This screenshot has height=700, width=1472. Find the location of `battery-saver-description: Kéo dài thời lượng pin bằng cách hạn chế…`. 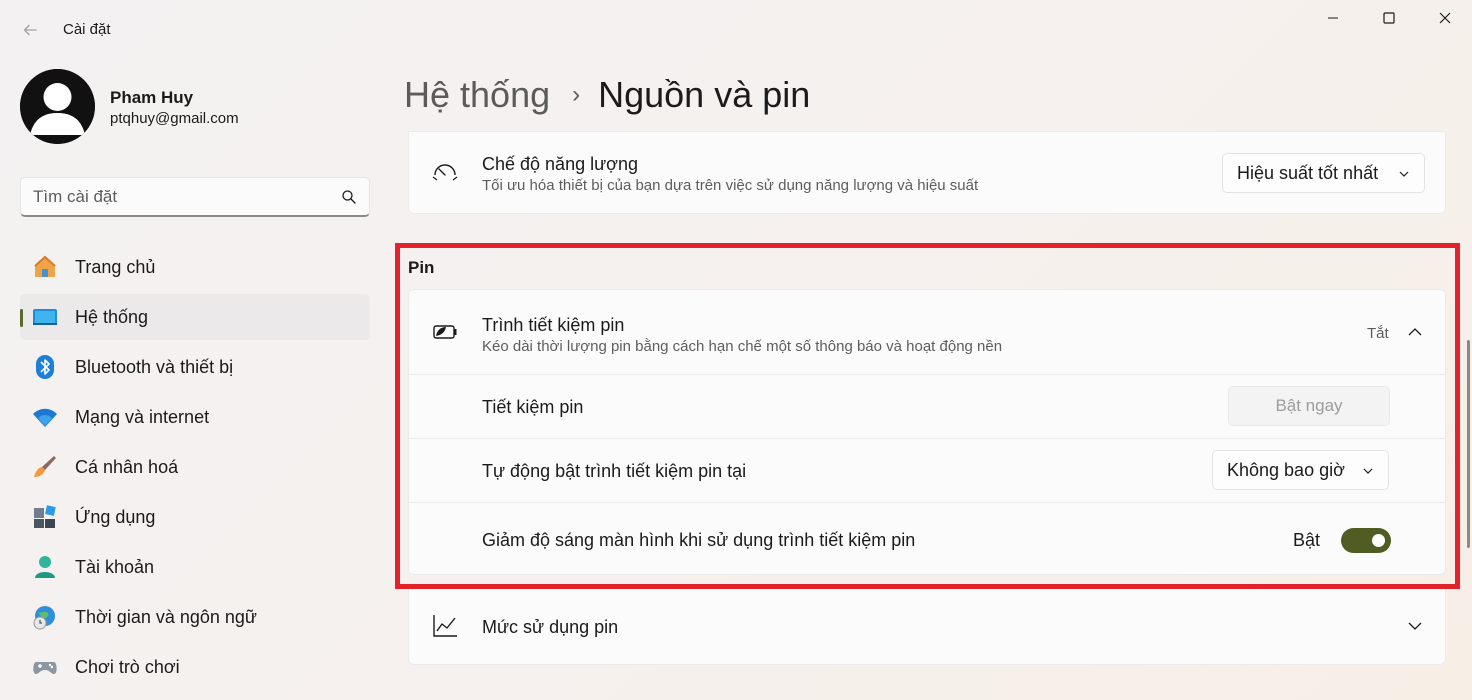

battery-saver-description: Kéo dài thời lượng pin bằng cách hạn chế… is located at coordinates (742, 346).